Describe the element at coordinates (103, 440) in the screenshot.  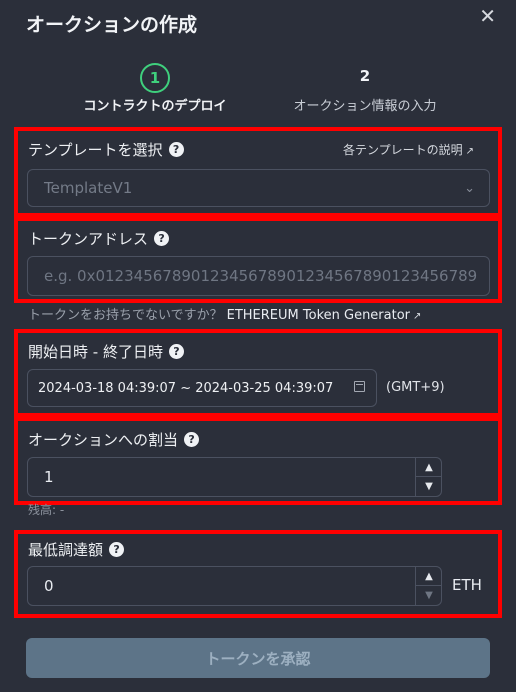
I see `allocation-label-text: オークションへの割当` at that location.